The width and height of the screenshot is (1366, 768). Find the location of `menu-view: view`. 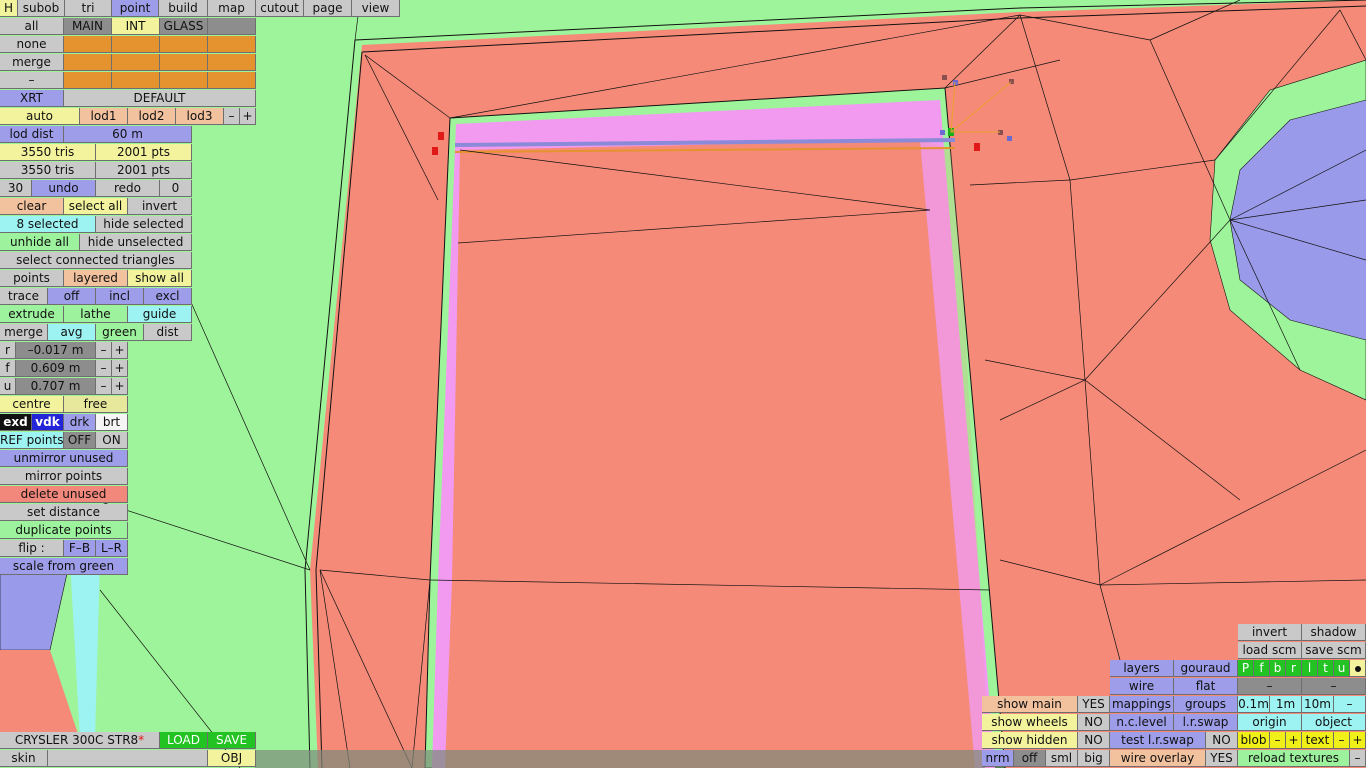

menu-view: view is located at coordinates (376, 8).